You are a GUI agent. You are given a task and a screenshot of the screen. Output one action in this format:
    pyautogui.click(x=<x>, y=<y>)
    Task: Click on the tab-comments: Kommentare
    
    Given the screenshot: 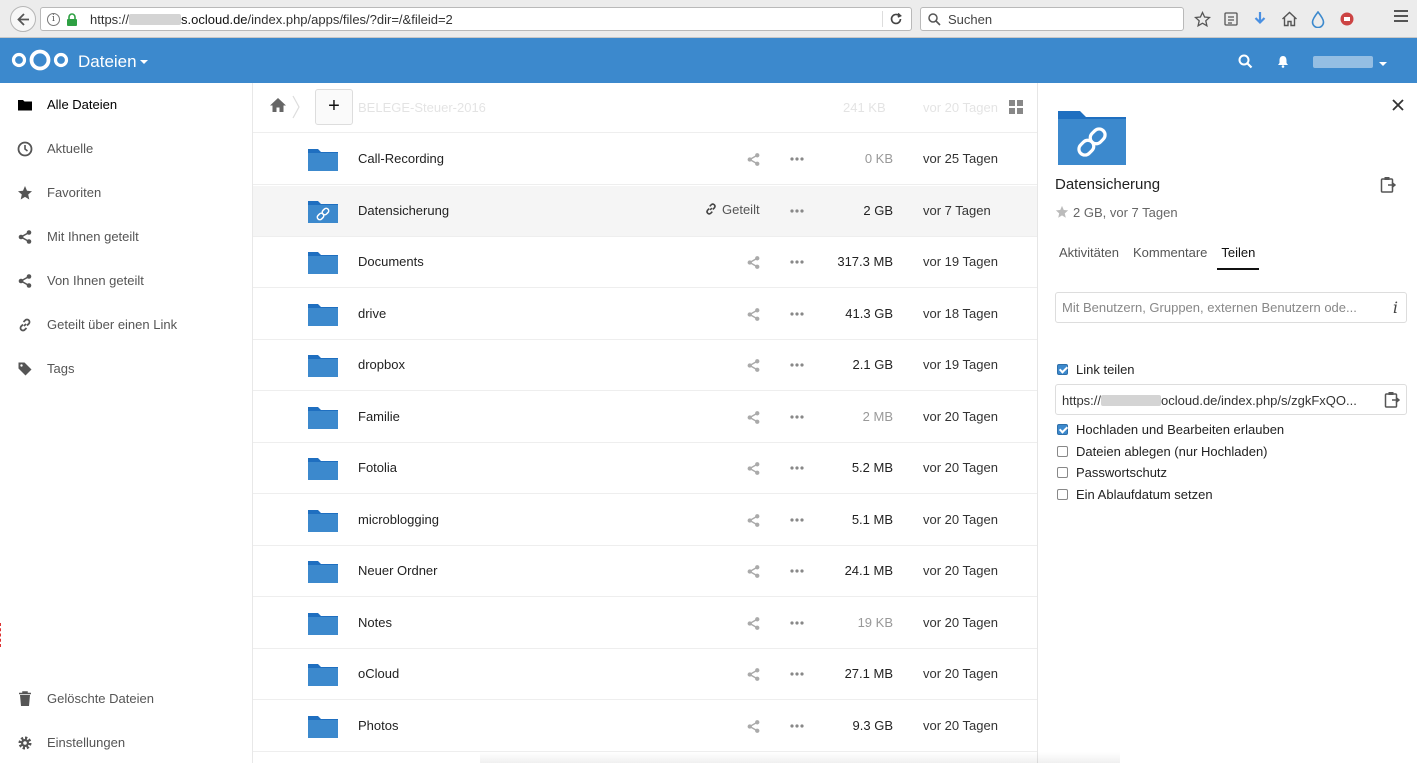 What is the action you would take?
    pyautogui.click(x=1170, y=256)
    